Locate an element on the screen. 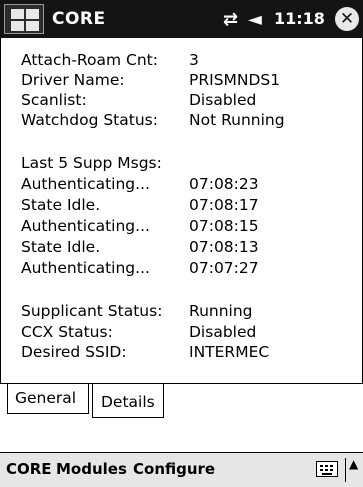 The image size is (363, 487). clock: 11:18 is located at coordinates (299, 18).